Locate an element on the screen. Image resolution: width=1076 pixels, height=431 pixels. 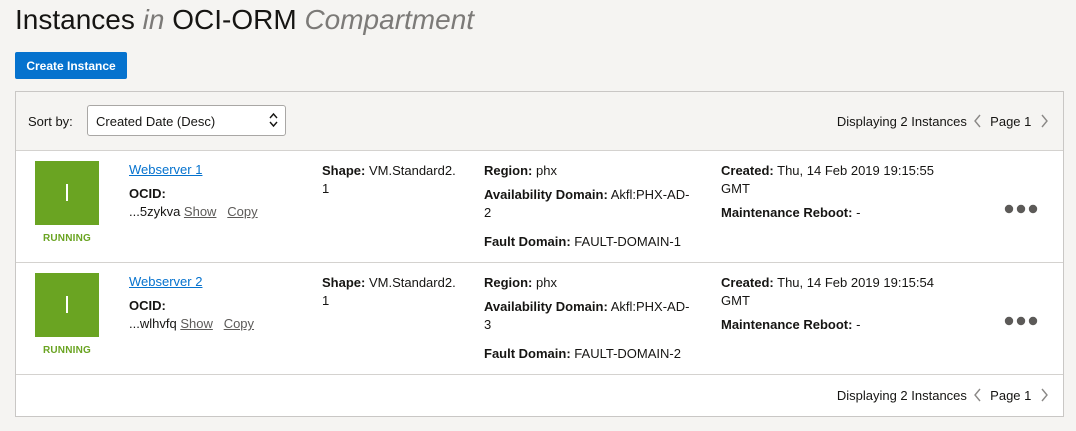
list-footer: Displaying 2 Instances Page 1 is located at coordinates (539, 395).